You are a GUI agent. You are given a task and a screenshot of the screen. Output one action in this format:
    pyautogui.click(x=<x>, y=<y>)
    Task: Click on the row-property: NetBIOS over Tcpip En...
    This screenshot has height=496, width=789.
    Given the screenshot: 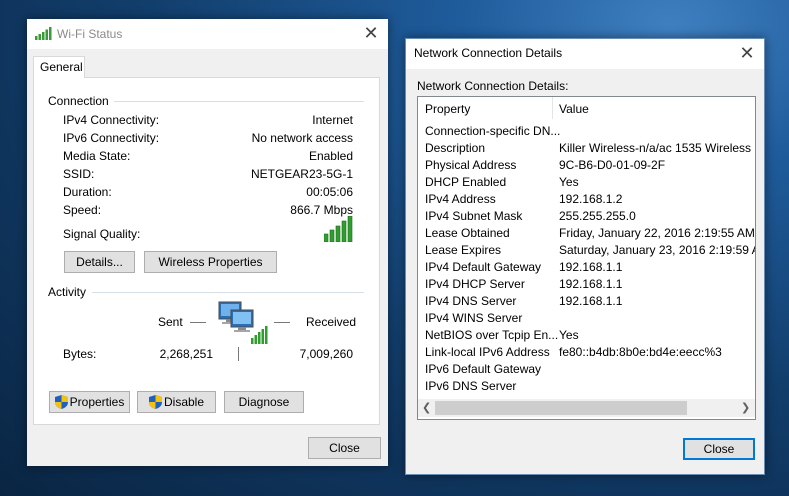 What is the action you would take?
    pyautogui.click(x=492, y=335)
    